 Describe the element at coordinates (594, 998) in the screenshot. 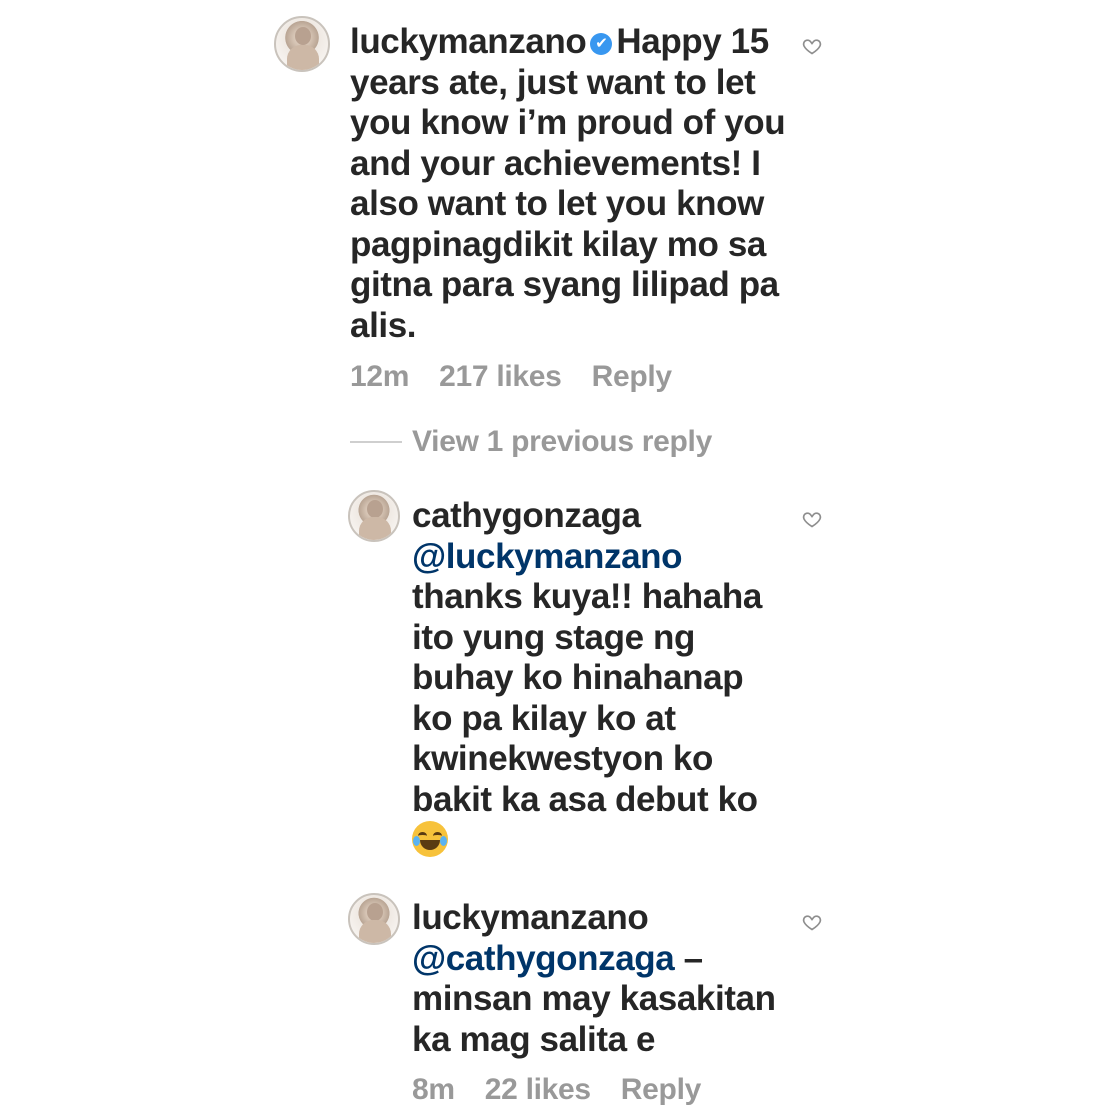

I see `reply-luckymanzano-line-0: minsan may kasakitan` at that location.